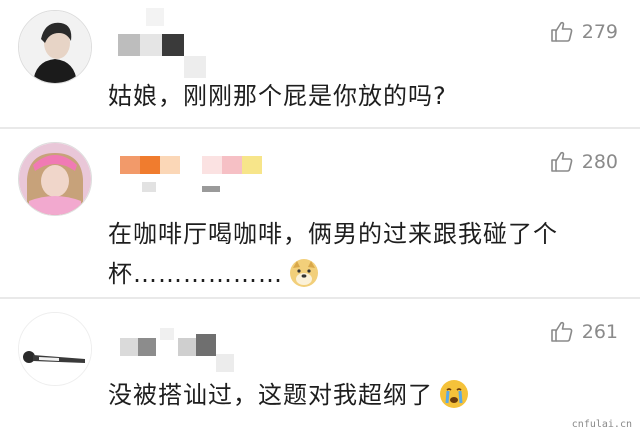 This screenshot has height=436, width=640. Describe the element at coordinates (454, 394) in the screenshot. I see `crying-face-emoji-icon` at that location.